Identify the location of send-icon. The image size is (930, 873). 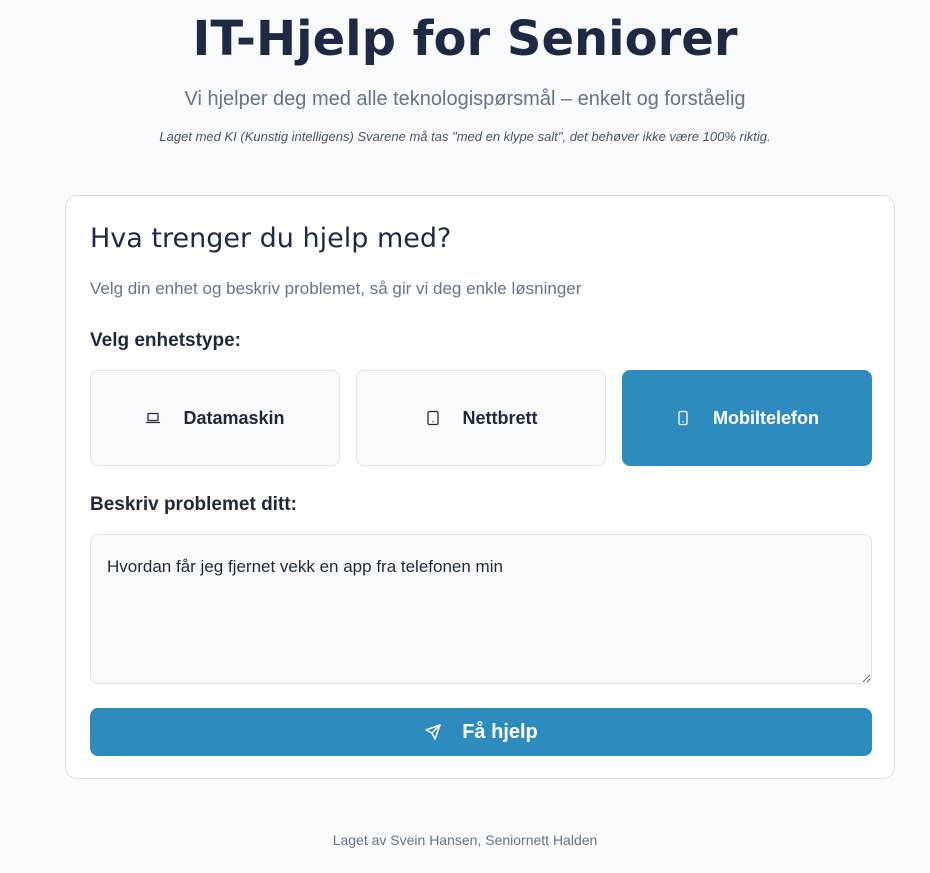
(433, 732).